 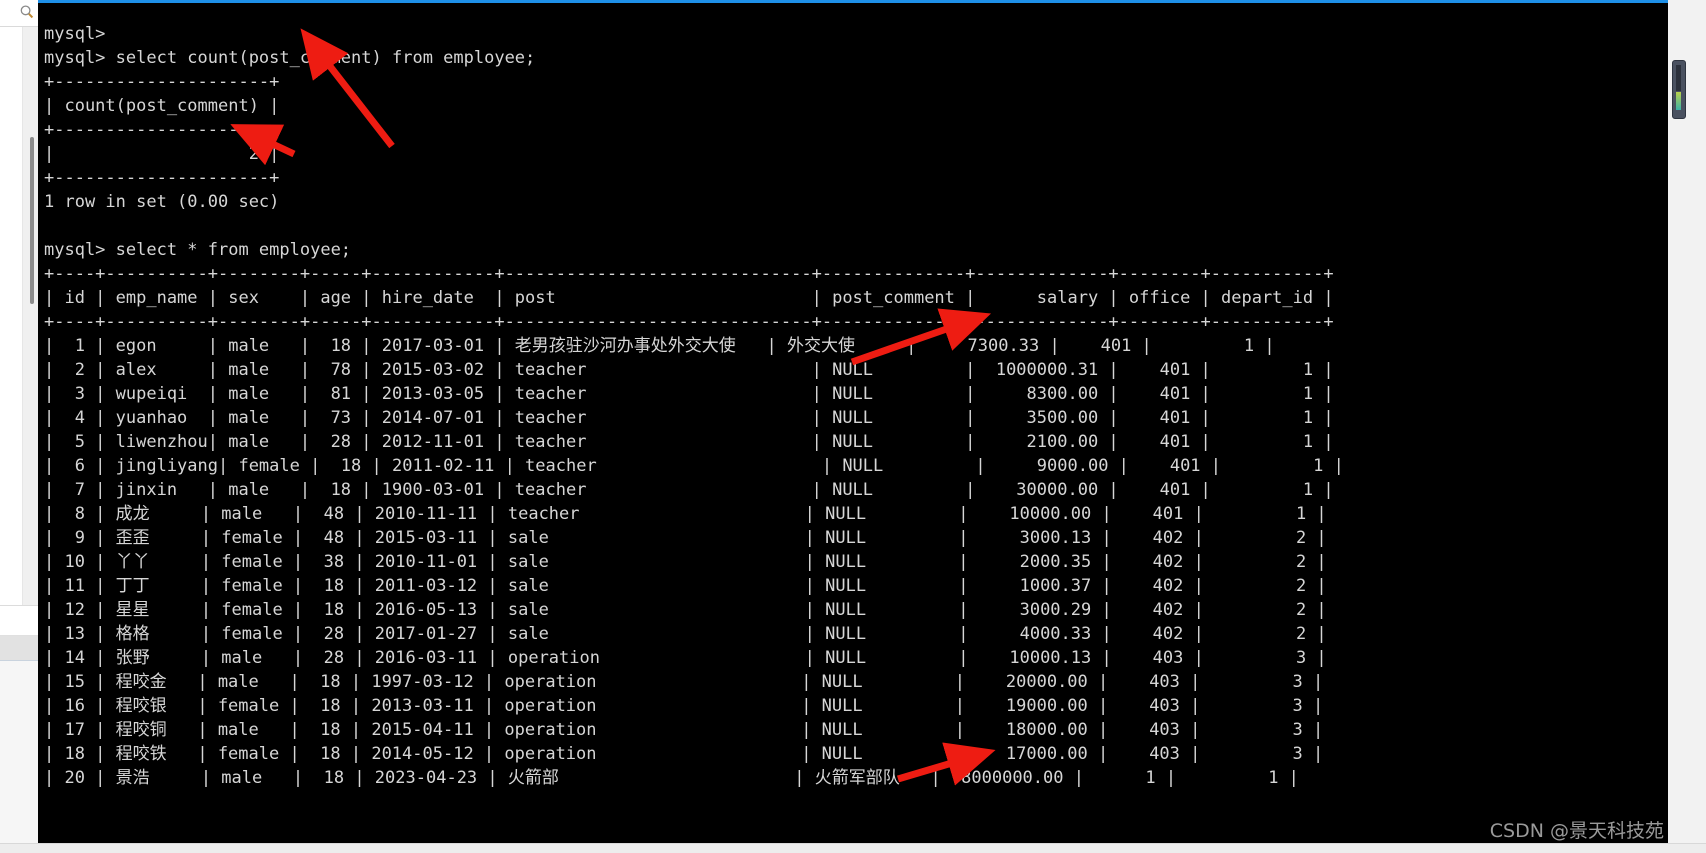 I want to click on window-scrollbar-thumb, so click(x=1679, y=89).